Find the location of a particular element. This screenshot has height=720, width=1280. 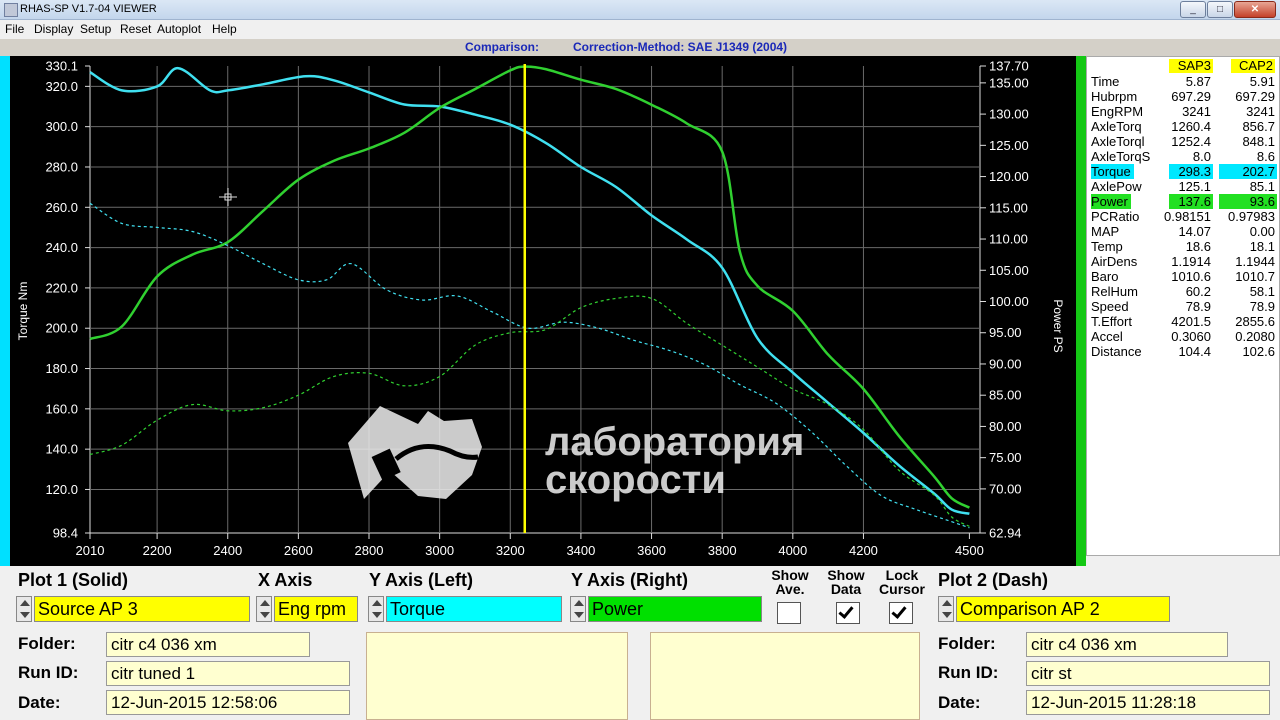

close-button: ✕ is located at coordinates (1255, 9).